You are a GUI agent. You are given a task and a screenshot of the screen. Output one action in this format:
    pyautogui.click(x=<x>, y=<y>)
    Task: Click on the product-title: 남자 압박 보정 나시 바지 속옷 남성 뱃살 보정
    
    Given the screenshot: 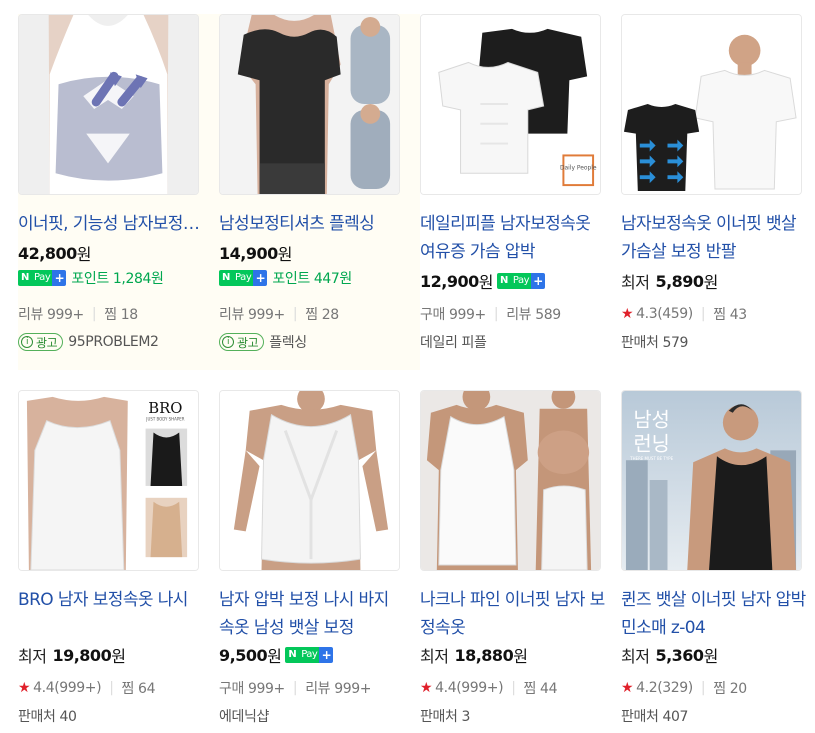 What is the action you would take?
    pyautogui.click(x=312, y=614)
    